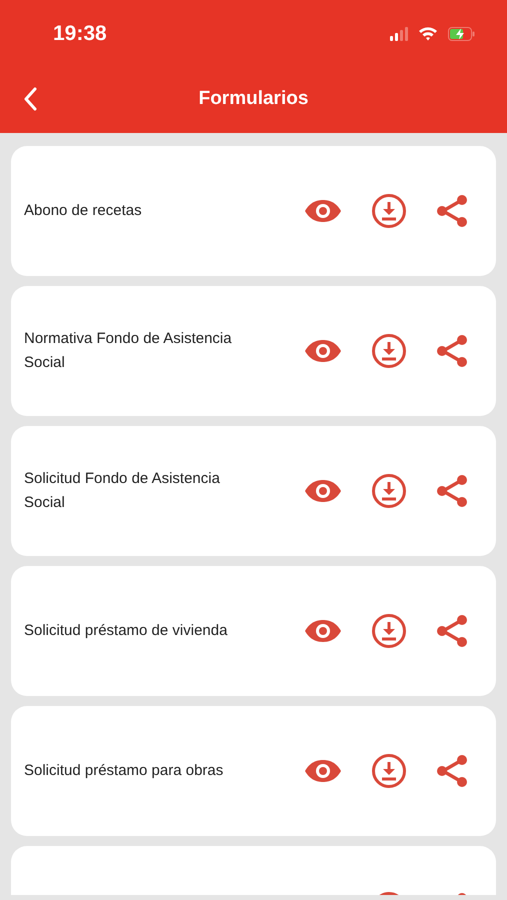  Describe the element at coordinates (461, 33) in the screenshot. I see `battery-charging-icon` at that location.